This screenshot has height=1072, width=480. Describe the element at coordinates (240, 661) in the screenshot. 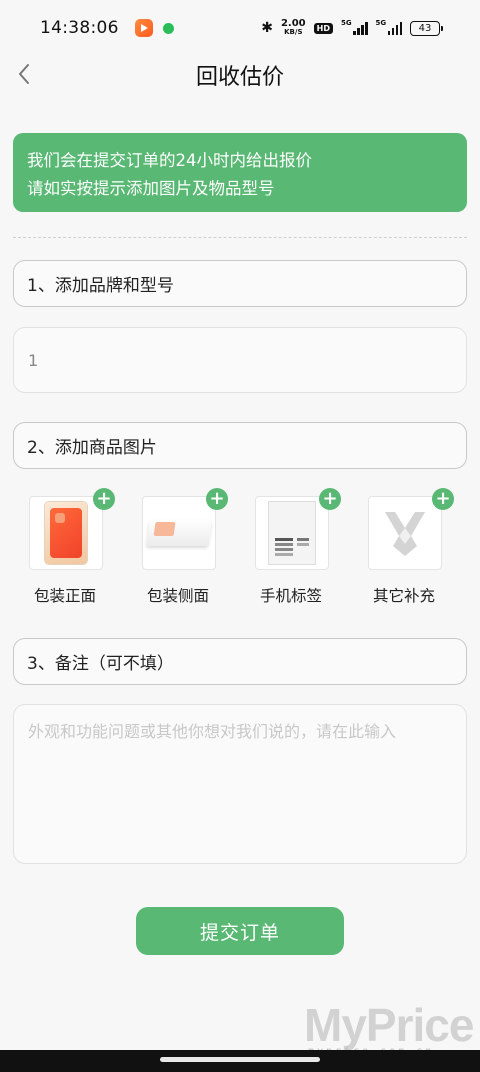

I see `remarks-section-header: 3、备注（可不填）` at that location.